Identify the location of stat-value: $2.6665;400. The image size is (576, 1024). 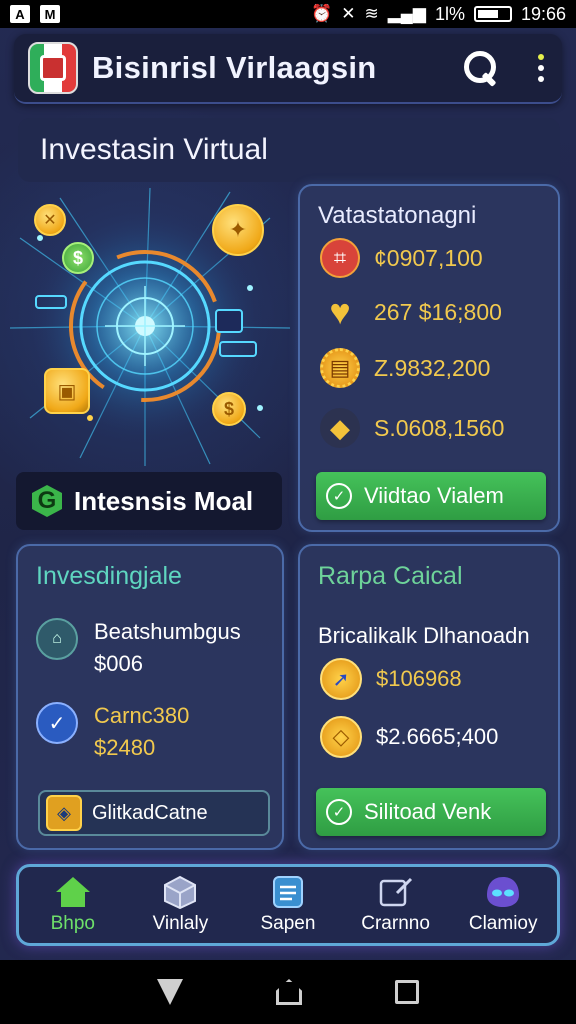
(437, 736).